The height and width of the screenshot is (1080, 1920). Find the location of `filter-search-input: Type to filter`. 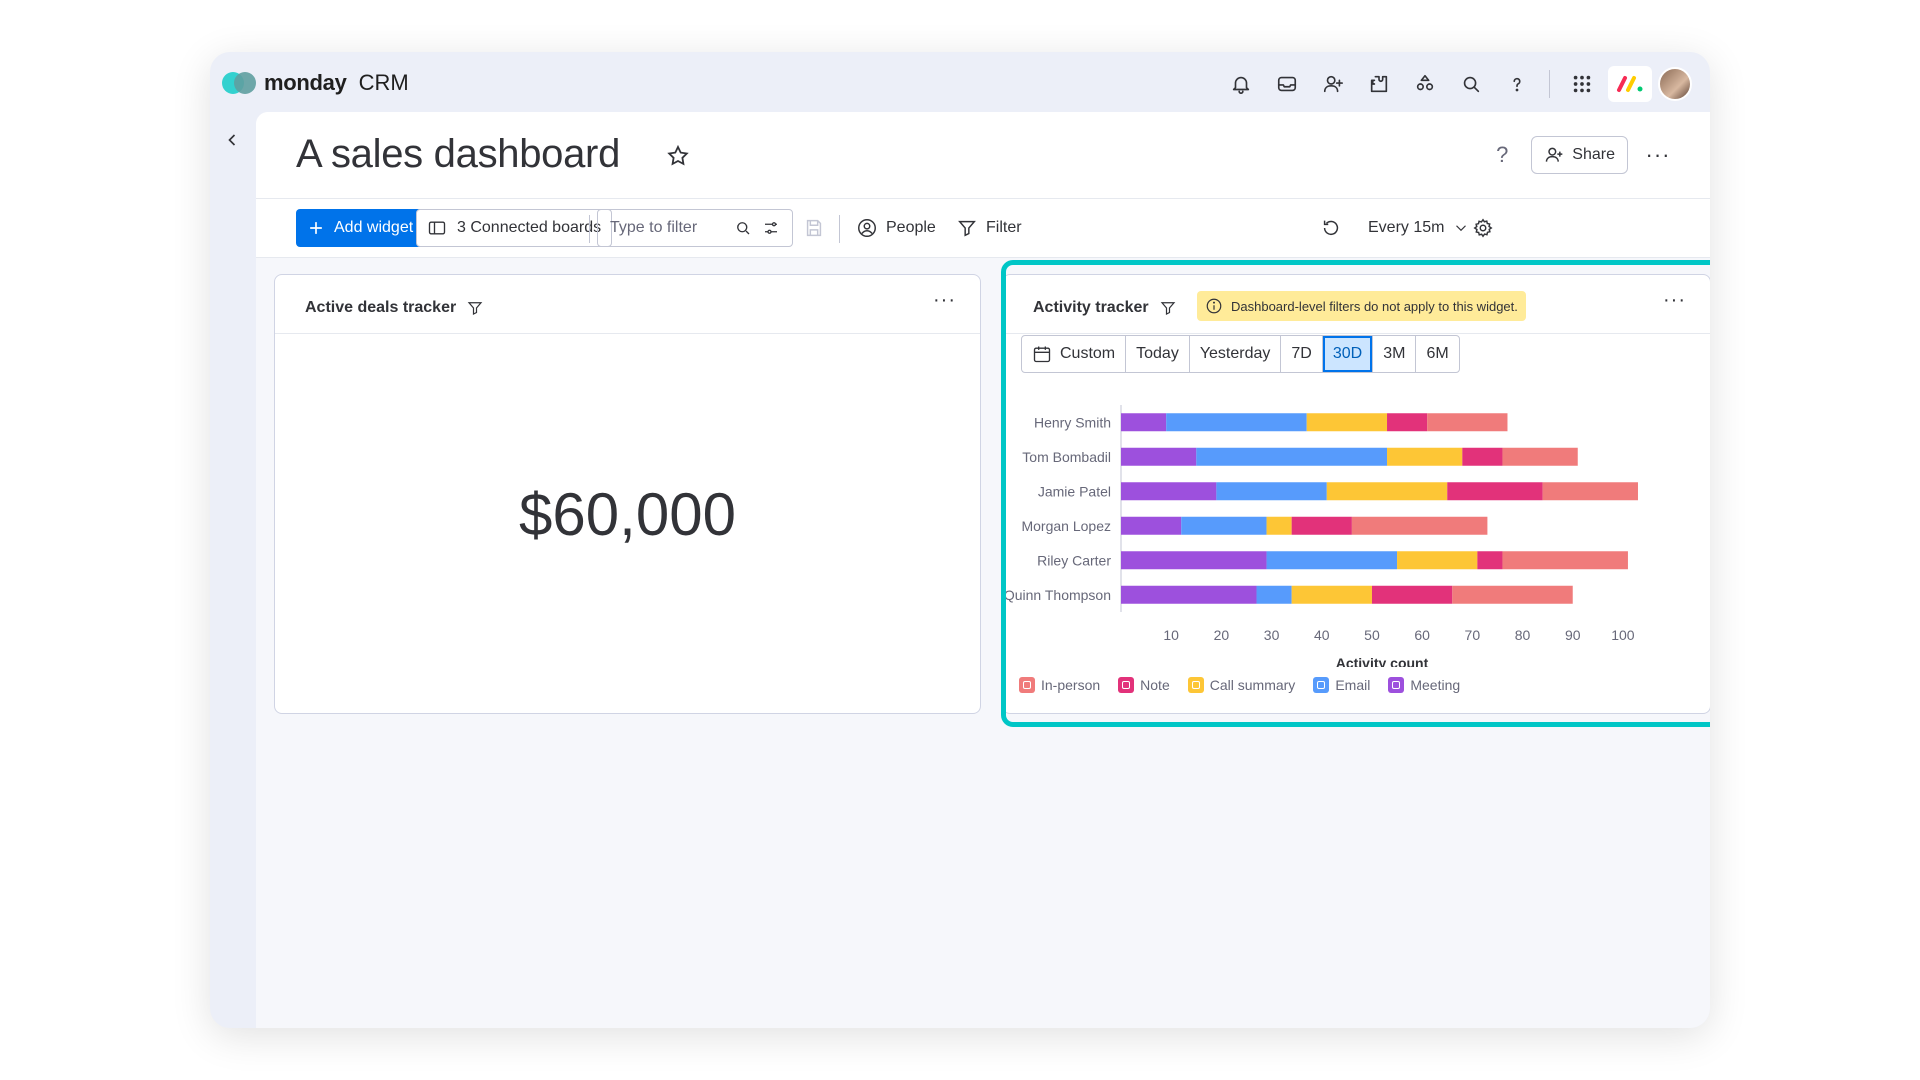

filter-search-input: Type to filter is located at coordinates (695, 228).